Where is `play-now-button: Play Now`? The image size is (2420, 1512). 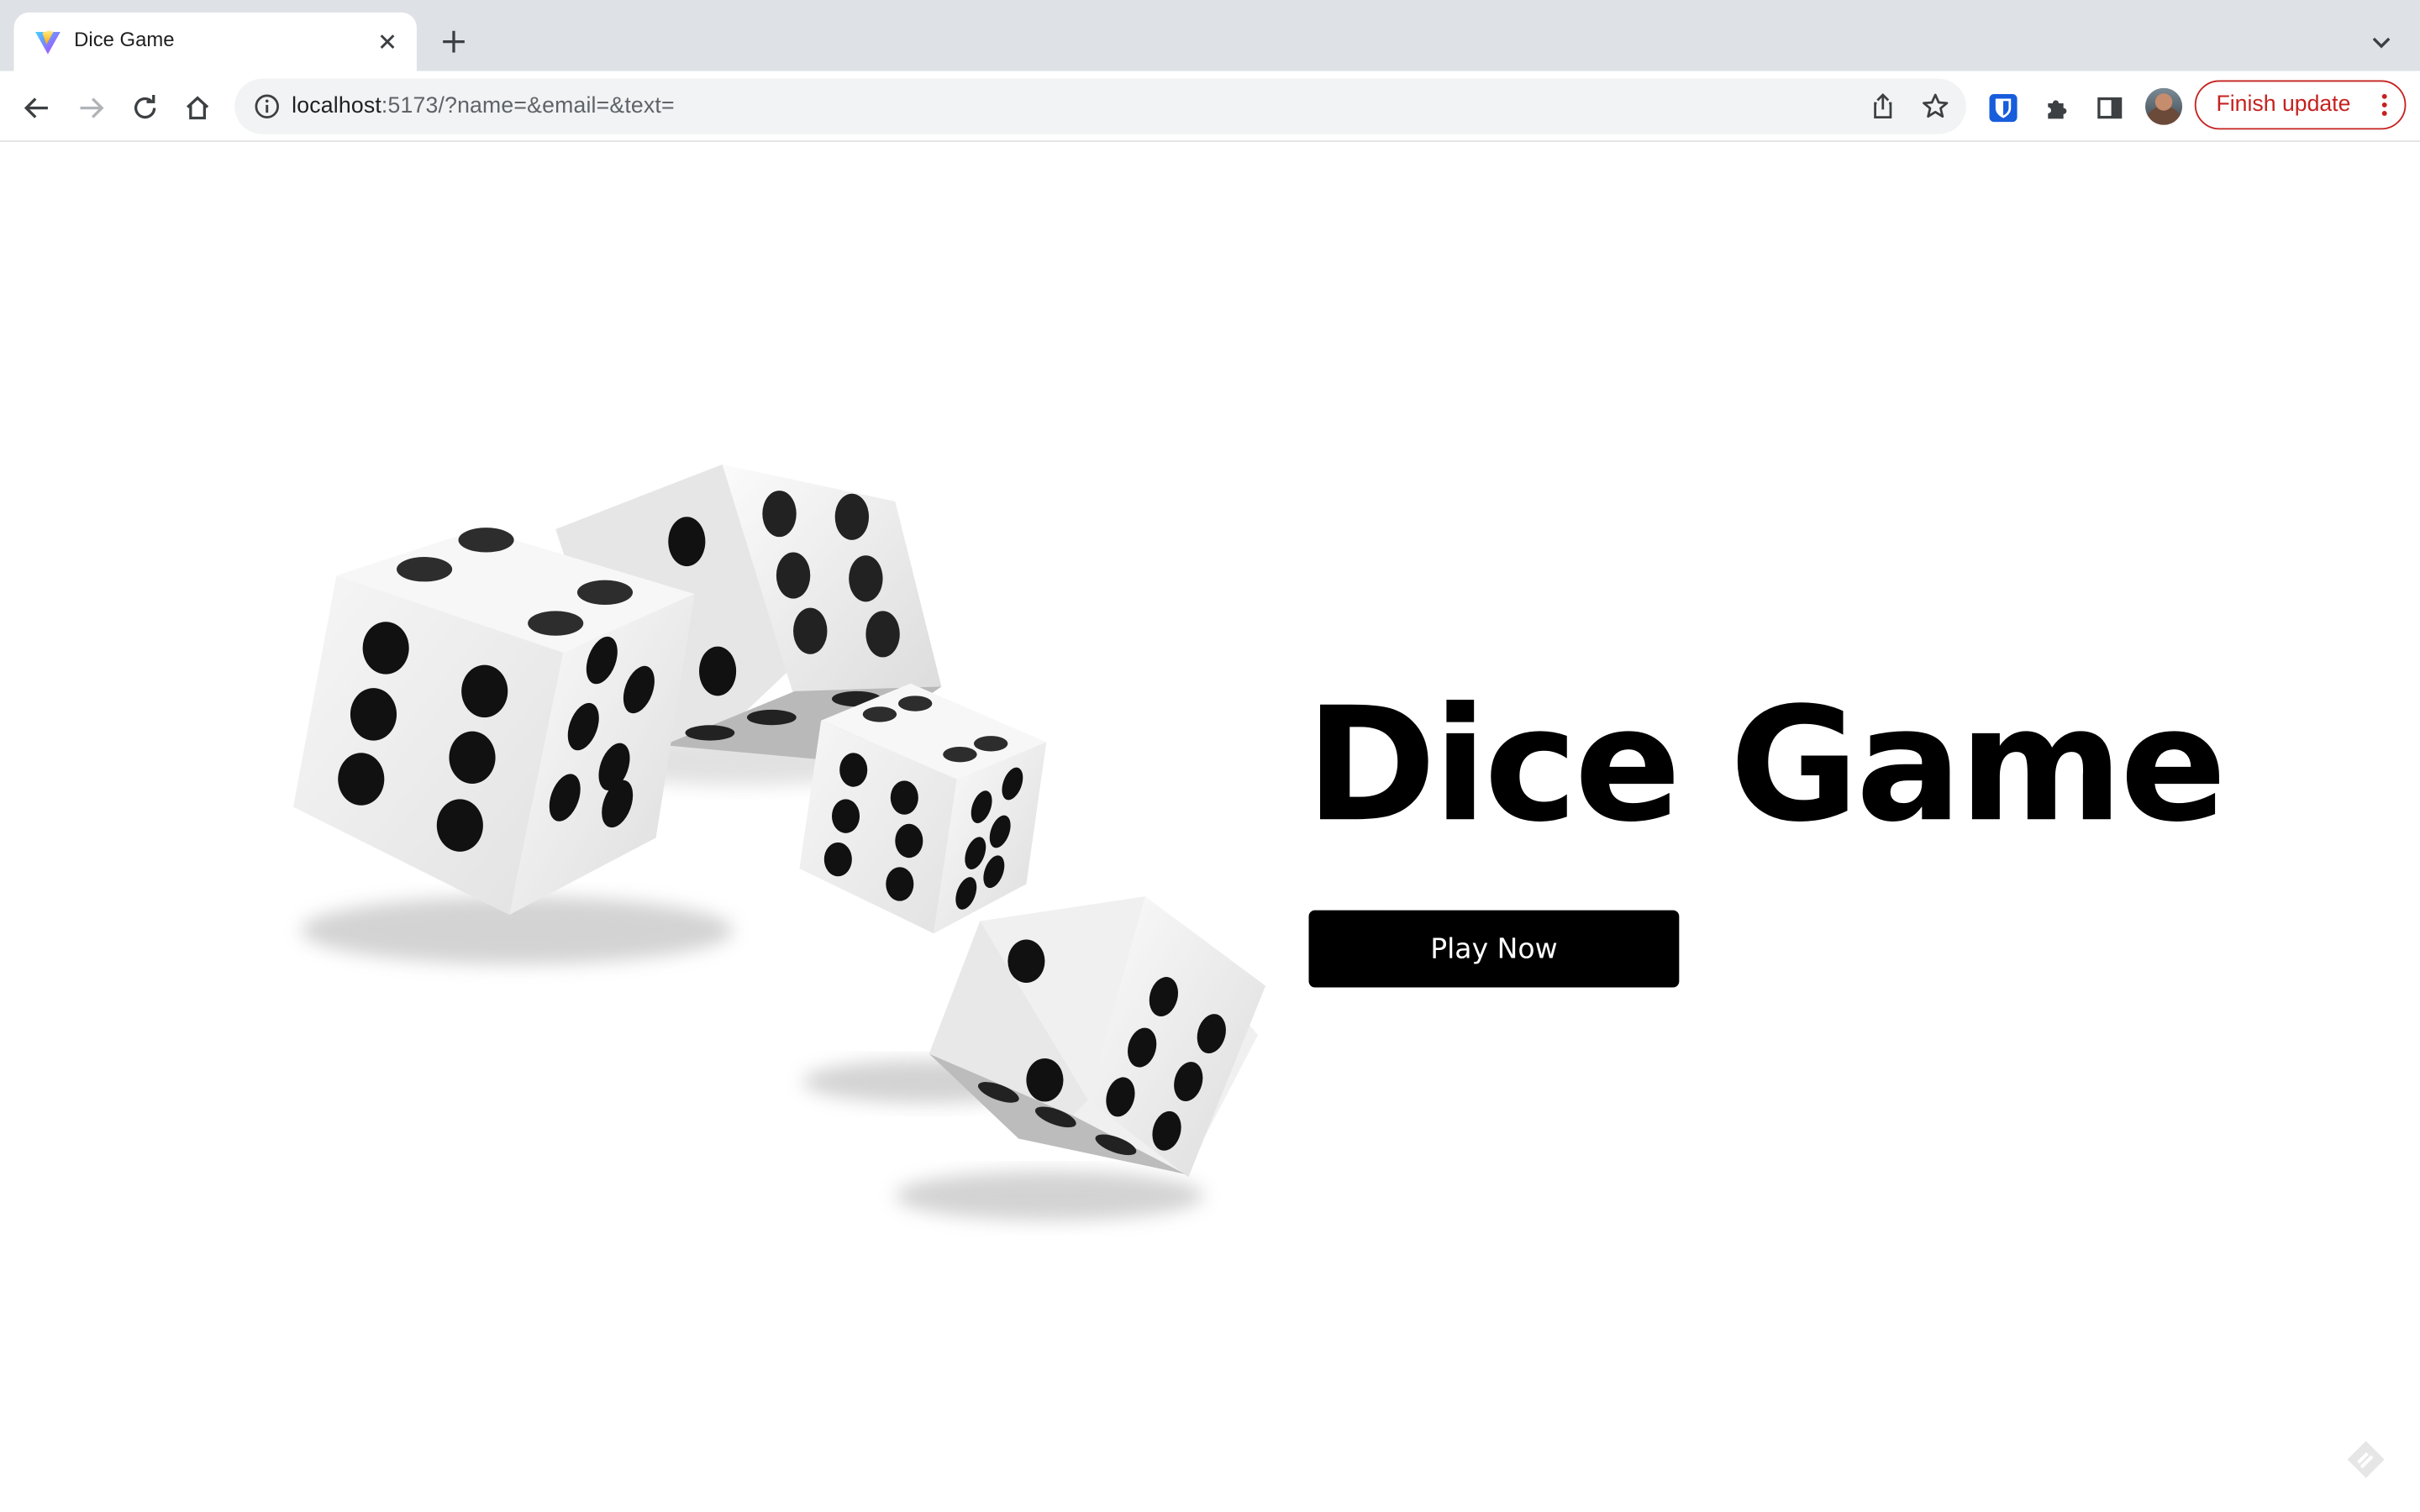
play-now-button: Play Now is located at coordinates (1494, 949).